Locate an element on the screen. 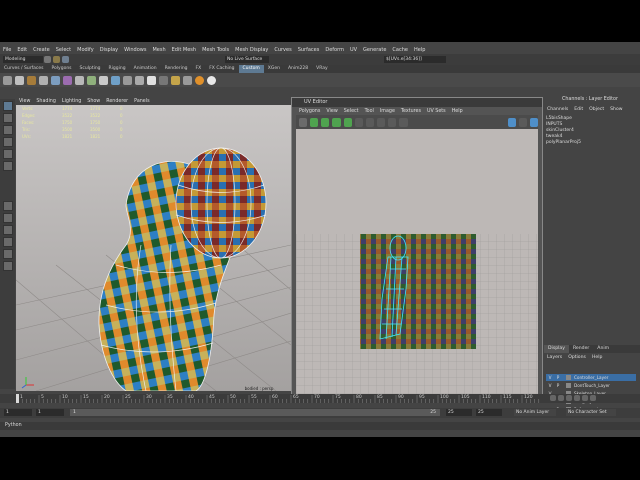 This screenshot has width=640, height=480. single-view-layout-button is located at coordinates (8, 206).